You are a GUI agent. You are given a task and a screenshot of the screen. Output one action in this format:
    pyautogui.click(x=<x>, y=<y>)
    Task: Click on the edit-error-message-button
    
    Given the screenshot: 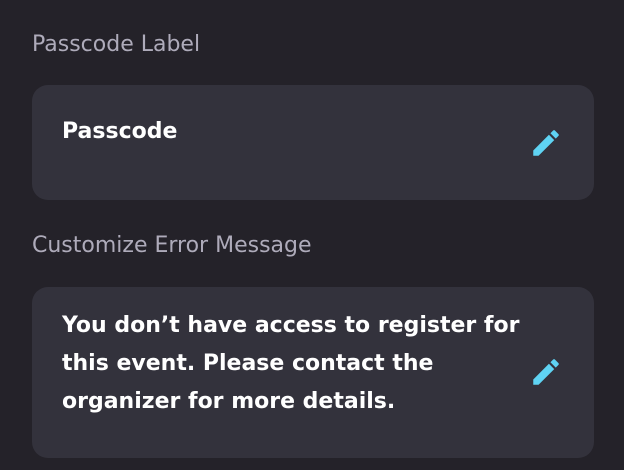 What is the action you would take?
    pyautogui.click(x=546, y=372)
    